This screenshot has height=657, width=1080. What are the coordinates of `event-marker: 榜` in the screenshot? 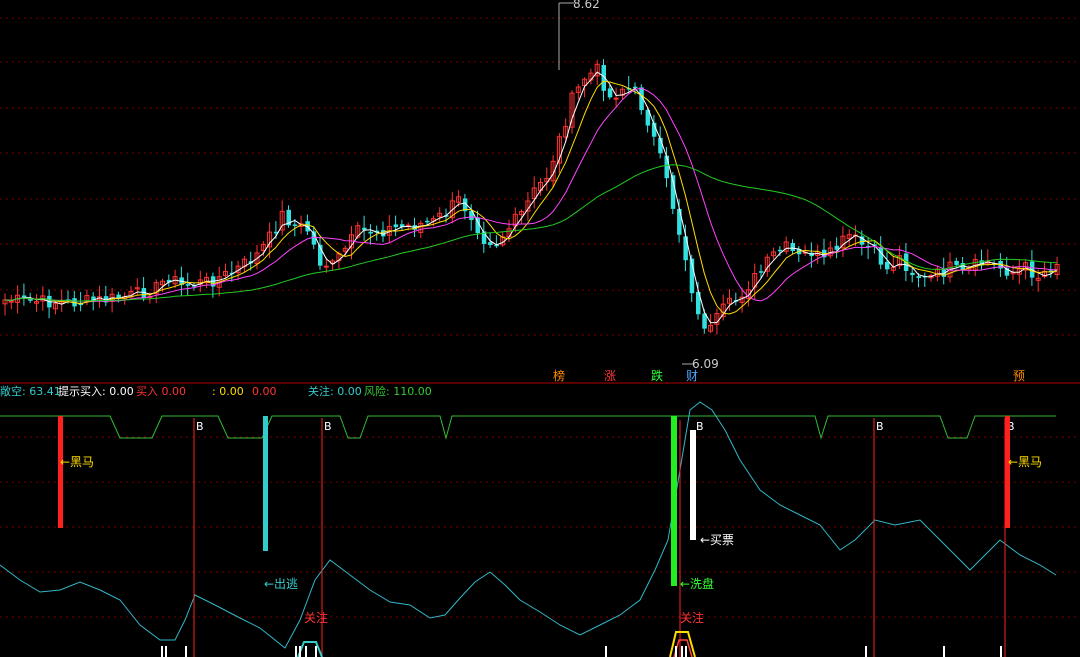 It's located at (559, 375).